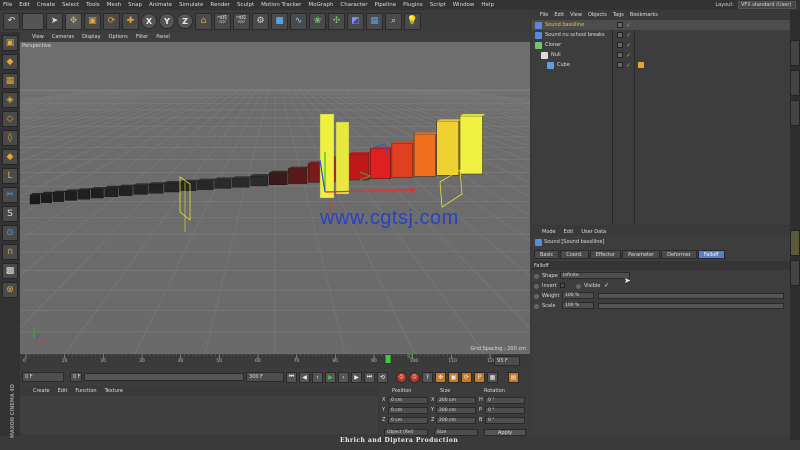 The height and width of the screenshot is (450, 800). What do you see at coordinates (569, 232) in the screenshot?
I see `attr-menu-edit: Edit` at bounding box center [569, 232].